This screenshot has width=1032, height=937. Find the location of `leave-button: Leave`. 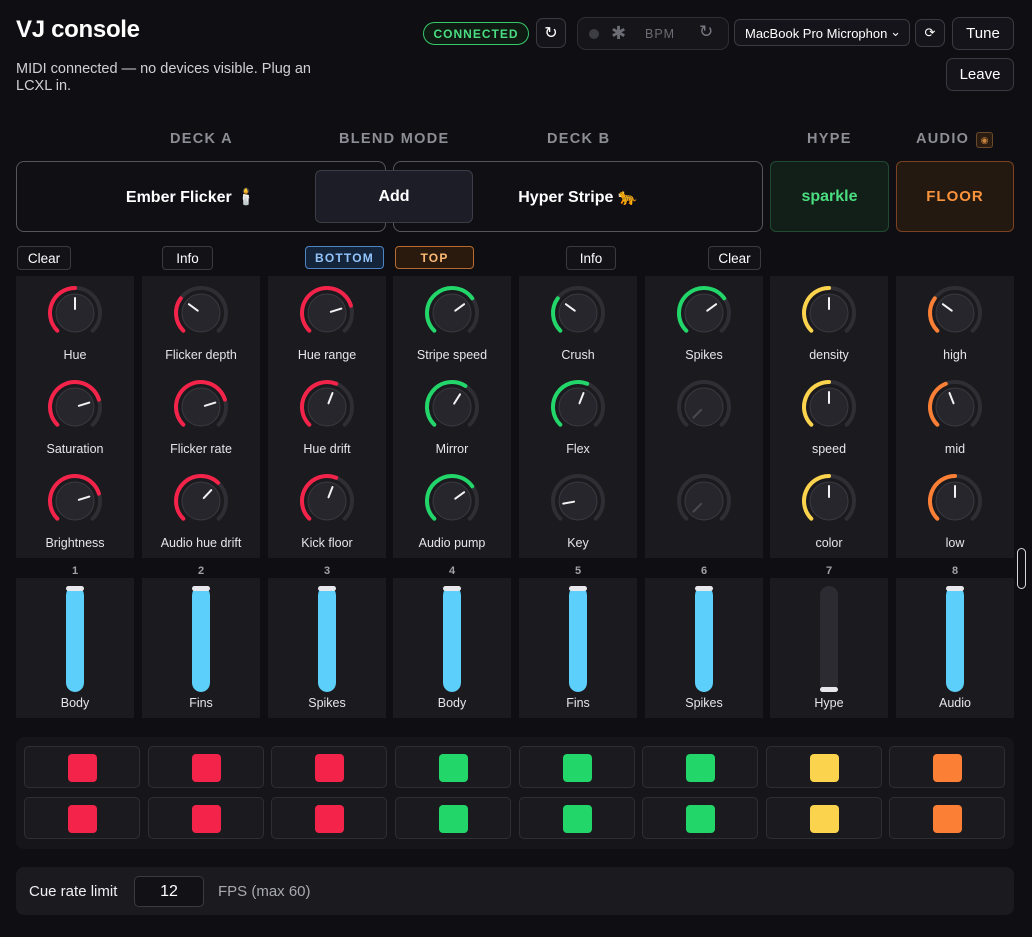

leave-button: Leave is located at coordinates (980, 74).